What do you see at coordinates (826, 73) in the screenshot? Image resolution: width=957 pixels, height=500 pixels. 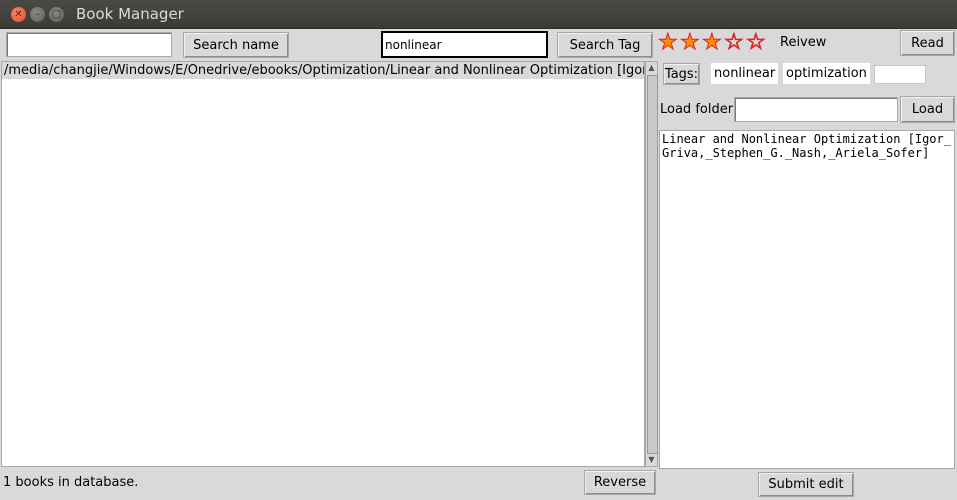 I see `tag-chip: optimization` at bounding box center [826, 73].